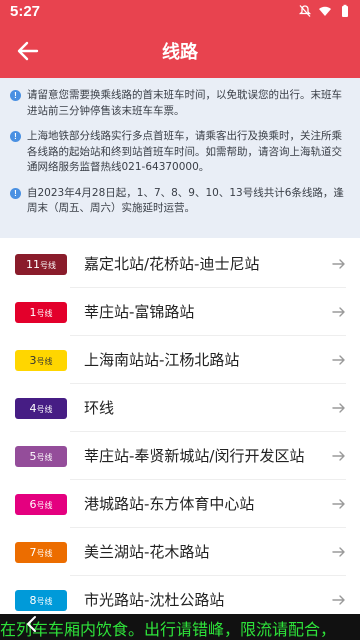 The image size is (360, 640). I want to click on status-bar: 5:27, so click(180, 12).